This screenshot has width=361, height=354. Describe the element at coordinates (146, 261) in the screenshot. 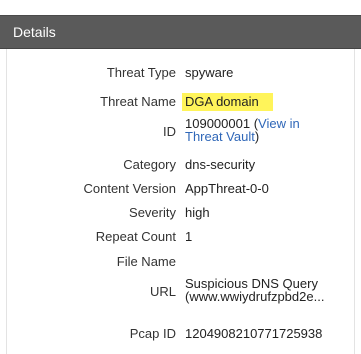

I see `file-name-label: File Name` at that location.